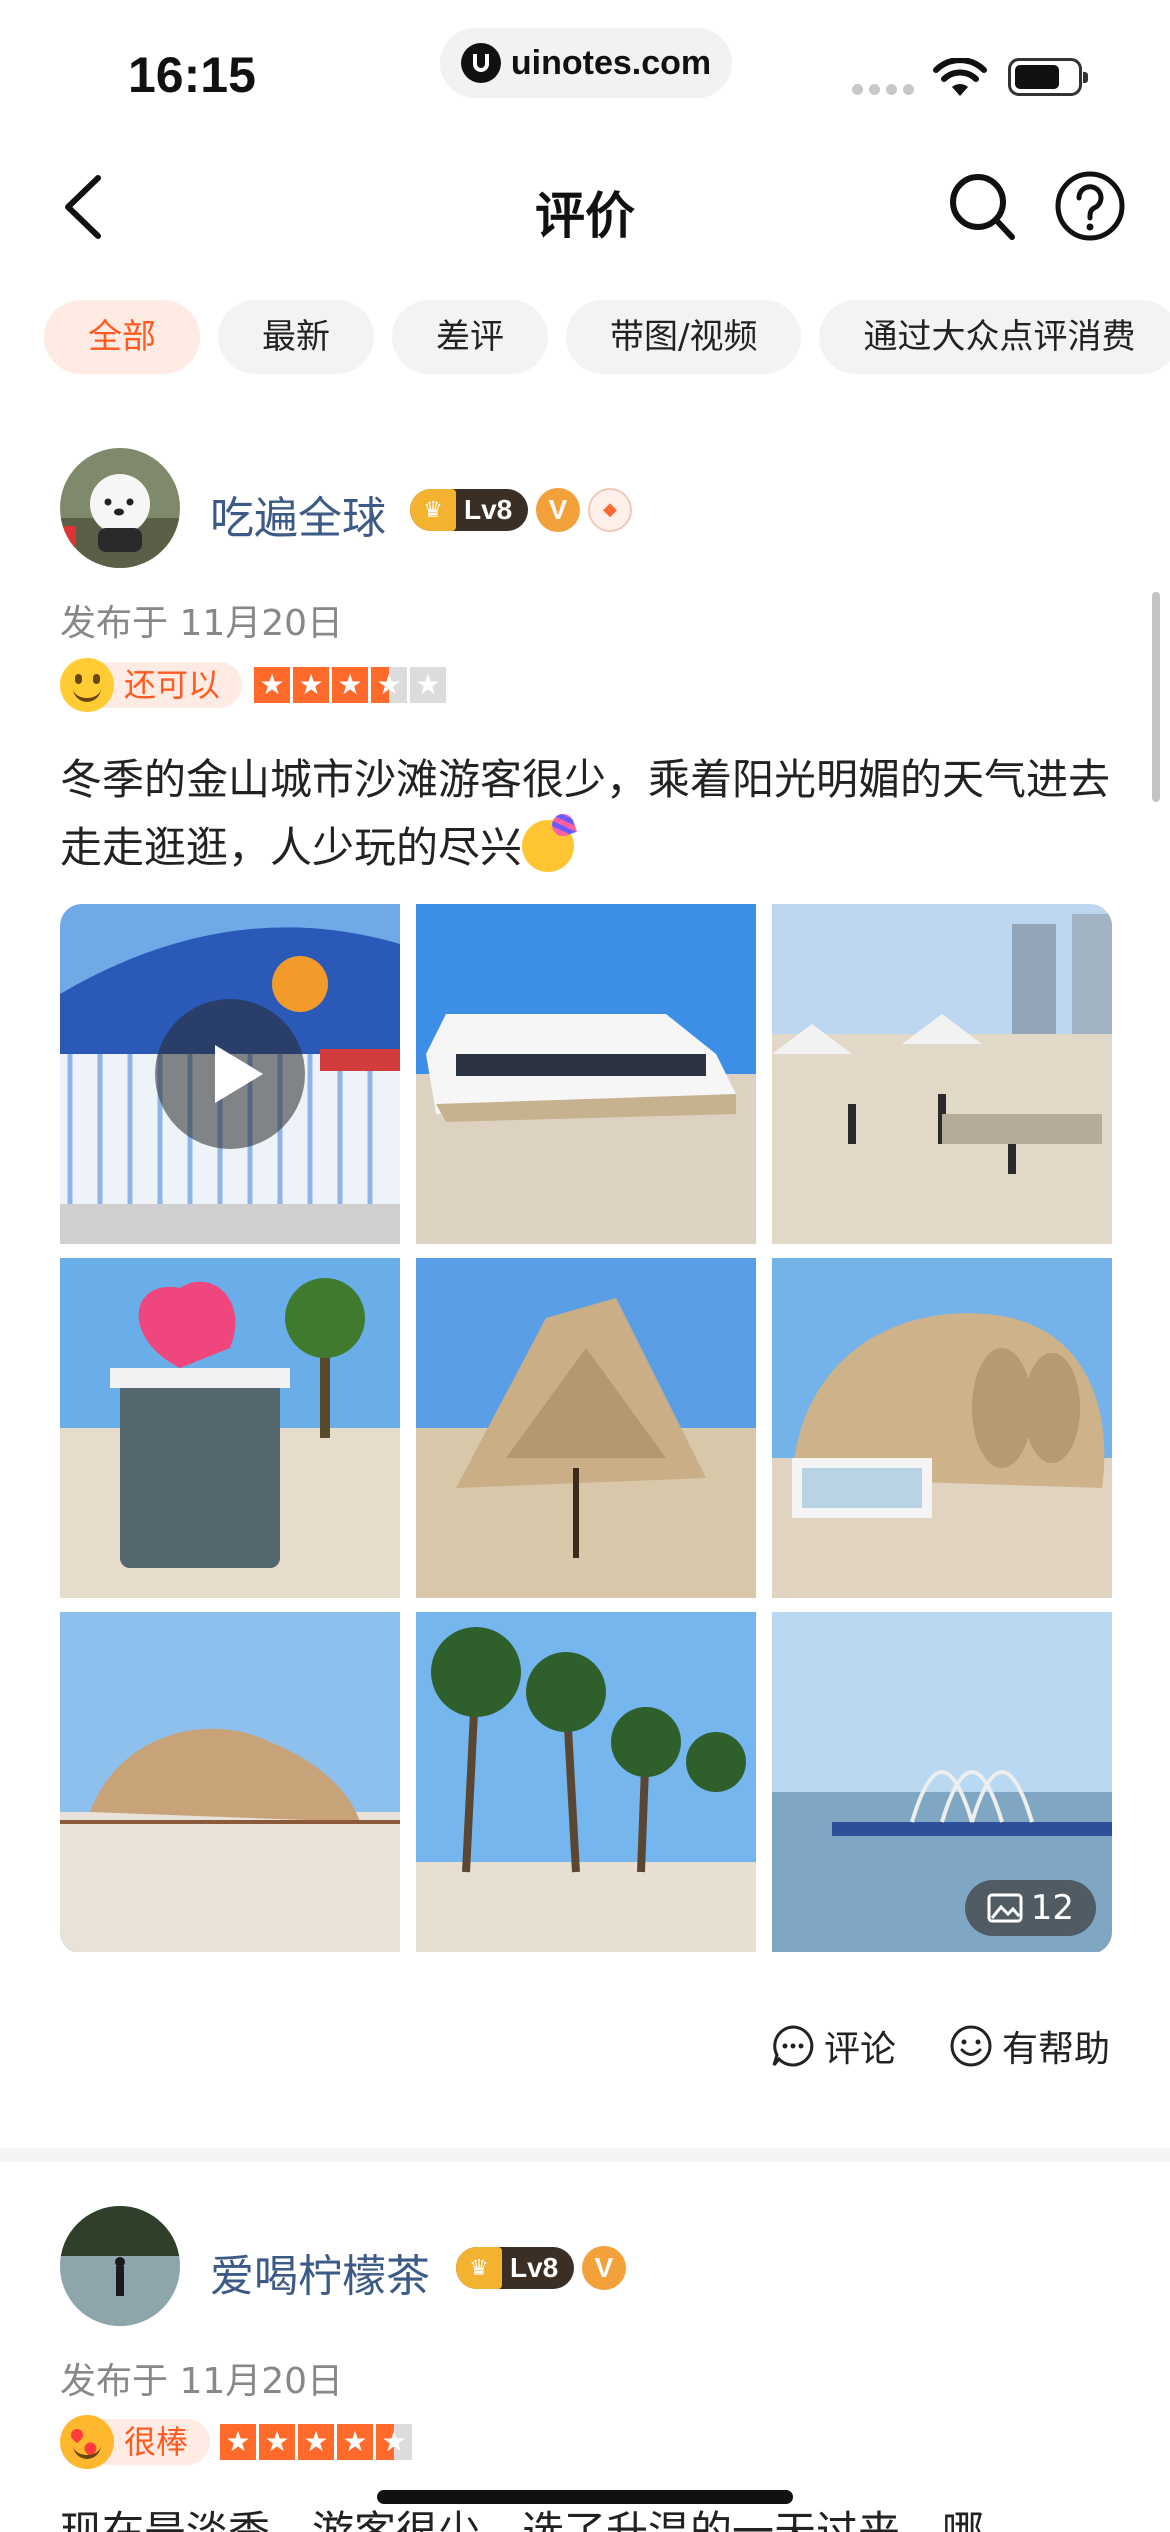 This screenshot has width=1170, height=2532. I want to click on username: 爱喝柠檬茶, so click(320, 2272).